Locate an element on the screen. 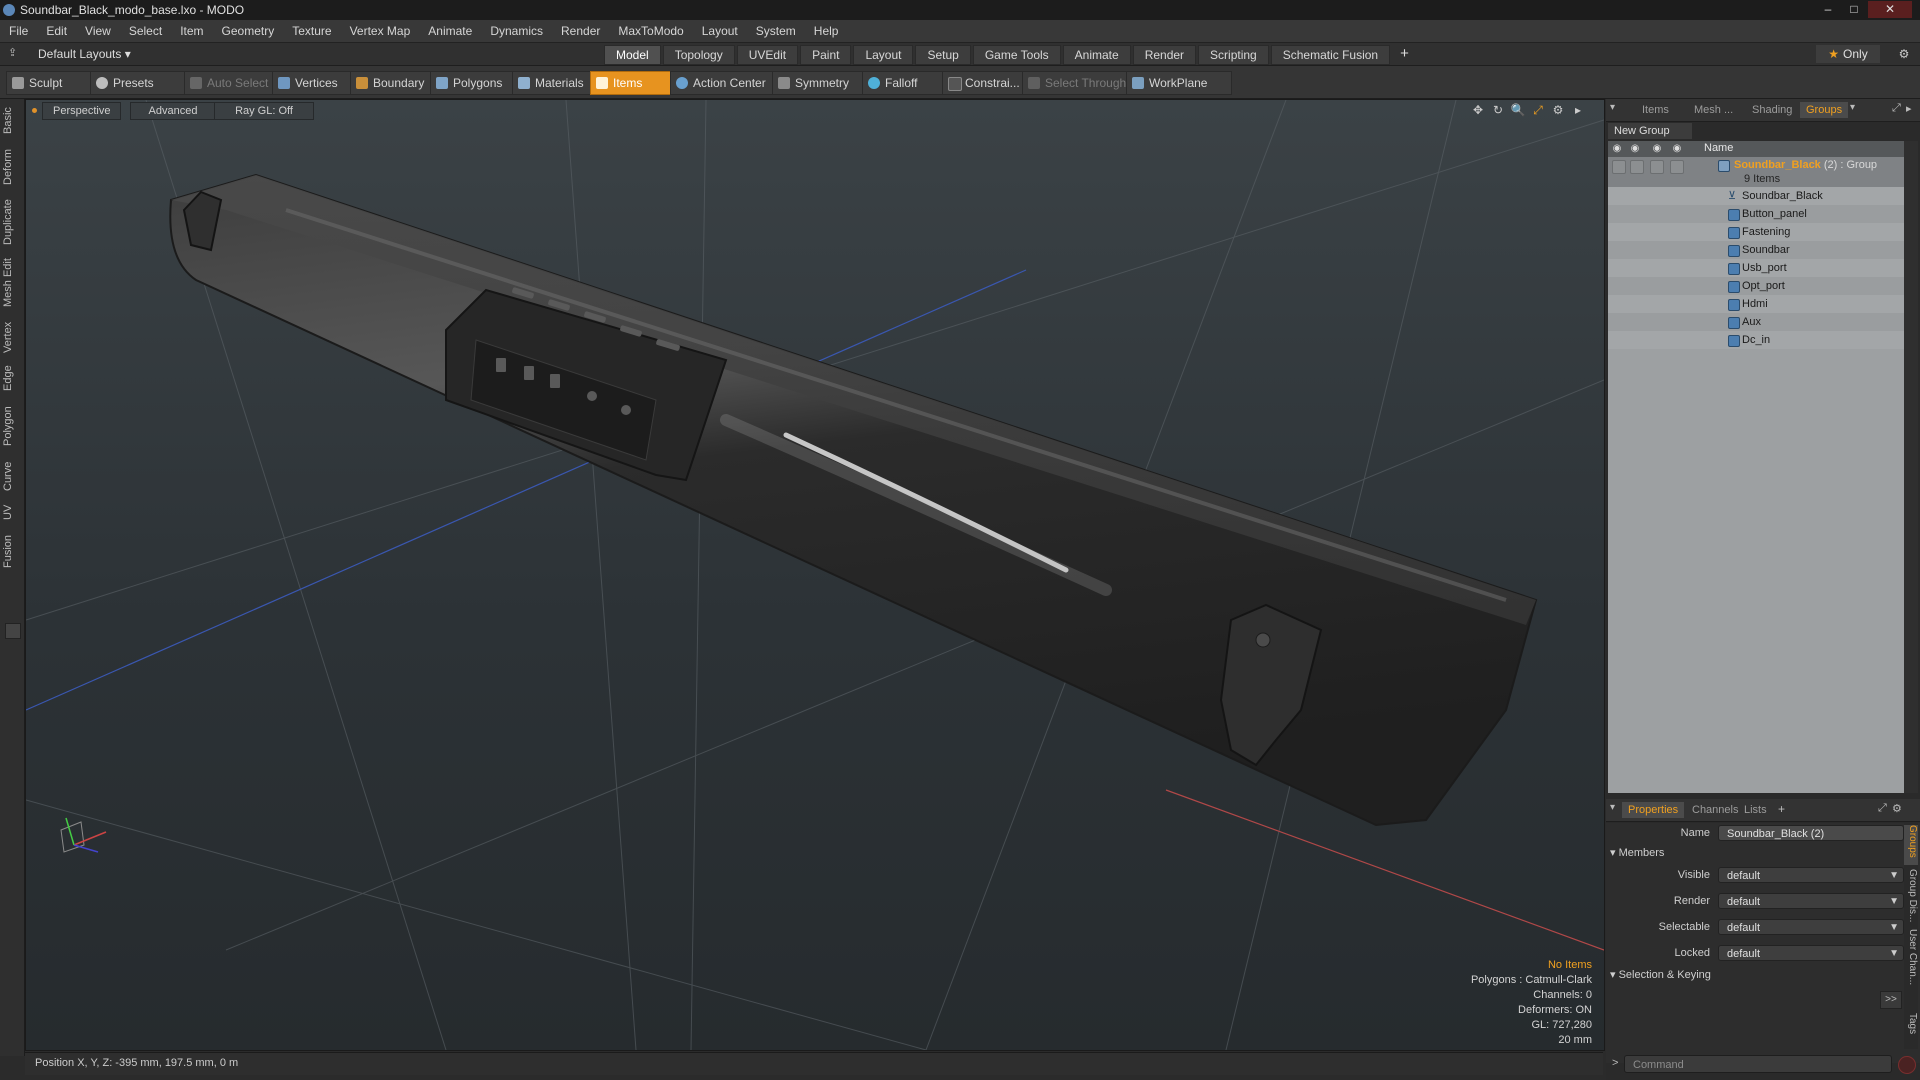 The width and height of the screenshot is (1920, 1080). raygl-toggle: Ray GL: Off is located at coordinates (264, 111).